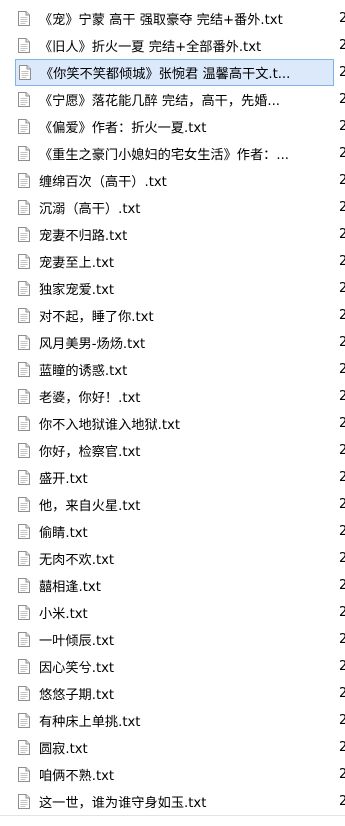  What do you see at coordinates (172, 815) in the screenshot?
I see `list-bottom-border` at bounding box center [172, 815].